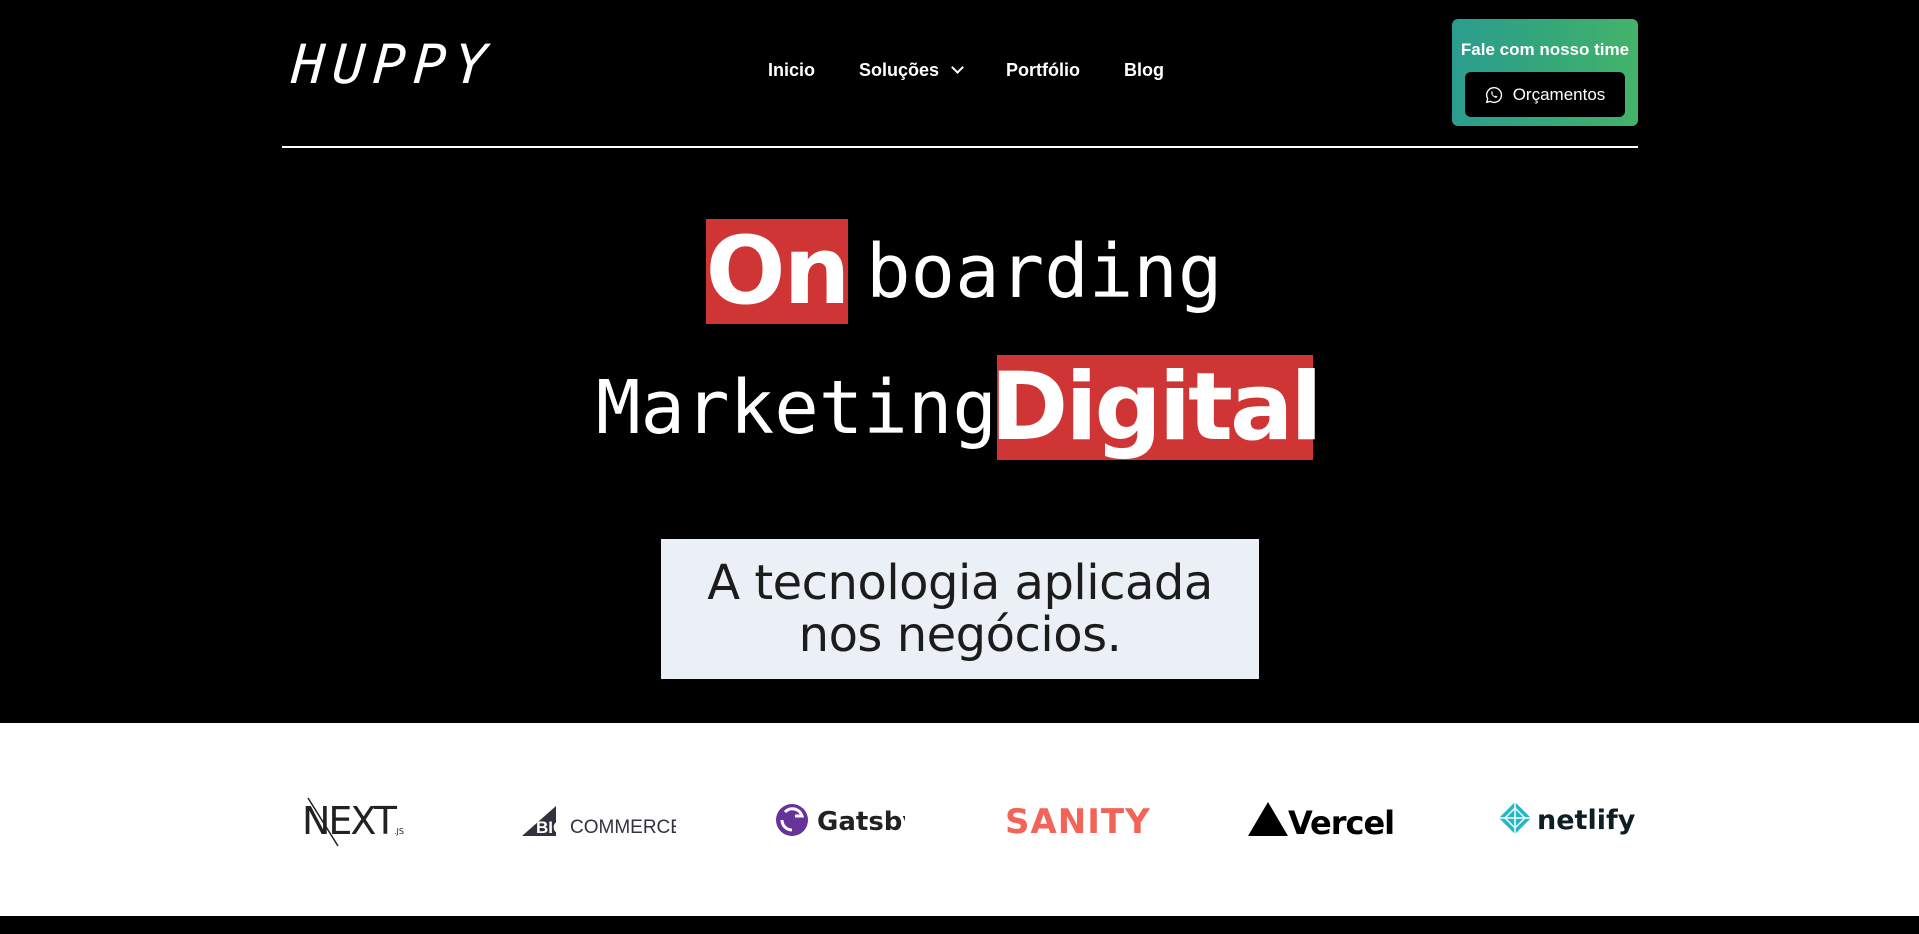 The image size is (1919, 934). I want to click on bigcommerce-text: COMMERCE, so click(623, 827).